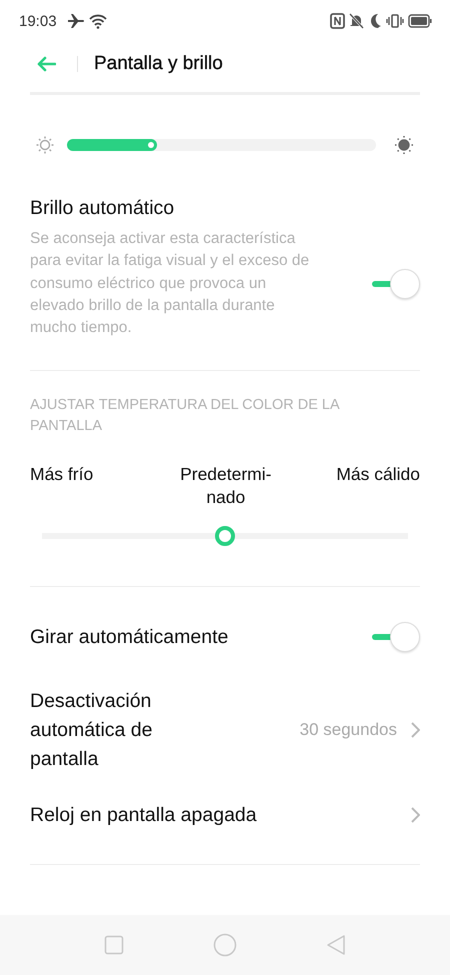  What do you see at coordinates (38, 21) in the screenshot?
I see `status-time: 19:03` at bounding box center [38, 21].